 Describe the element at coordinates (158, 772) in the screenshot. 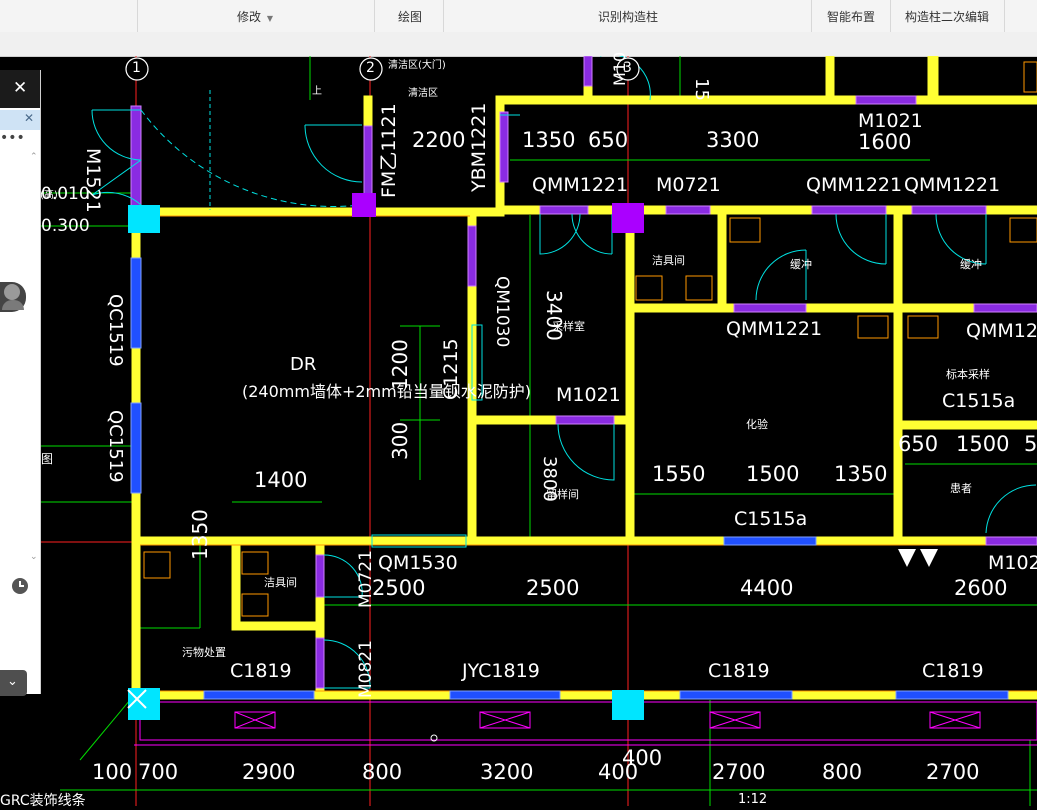

I see `dimension-label: 700` at that location.